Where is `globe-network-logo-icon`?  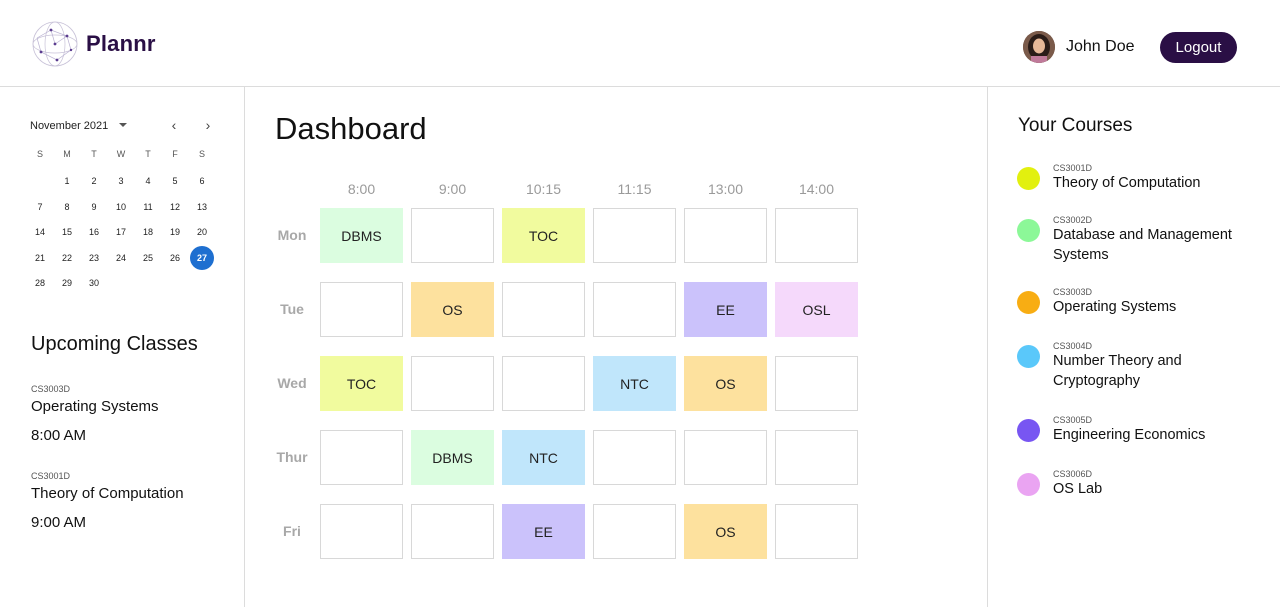
globe-network-logo-icon is located at coordinates (55, 44).